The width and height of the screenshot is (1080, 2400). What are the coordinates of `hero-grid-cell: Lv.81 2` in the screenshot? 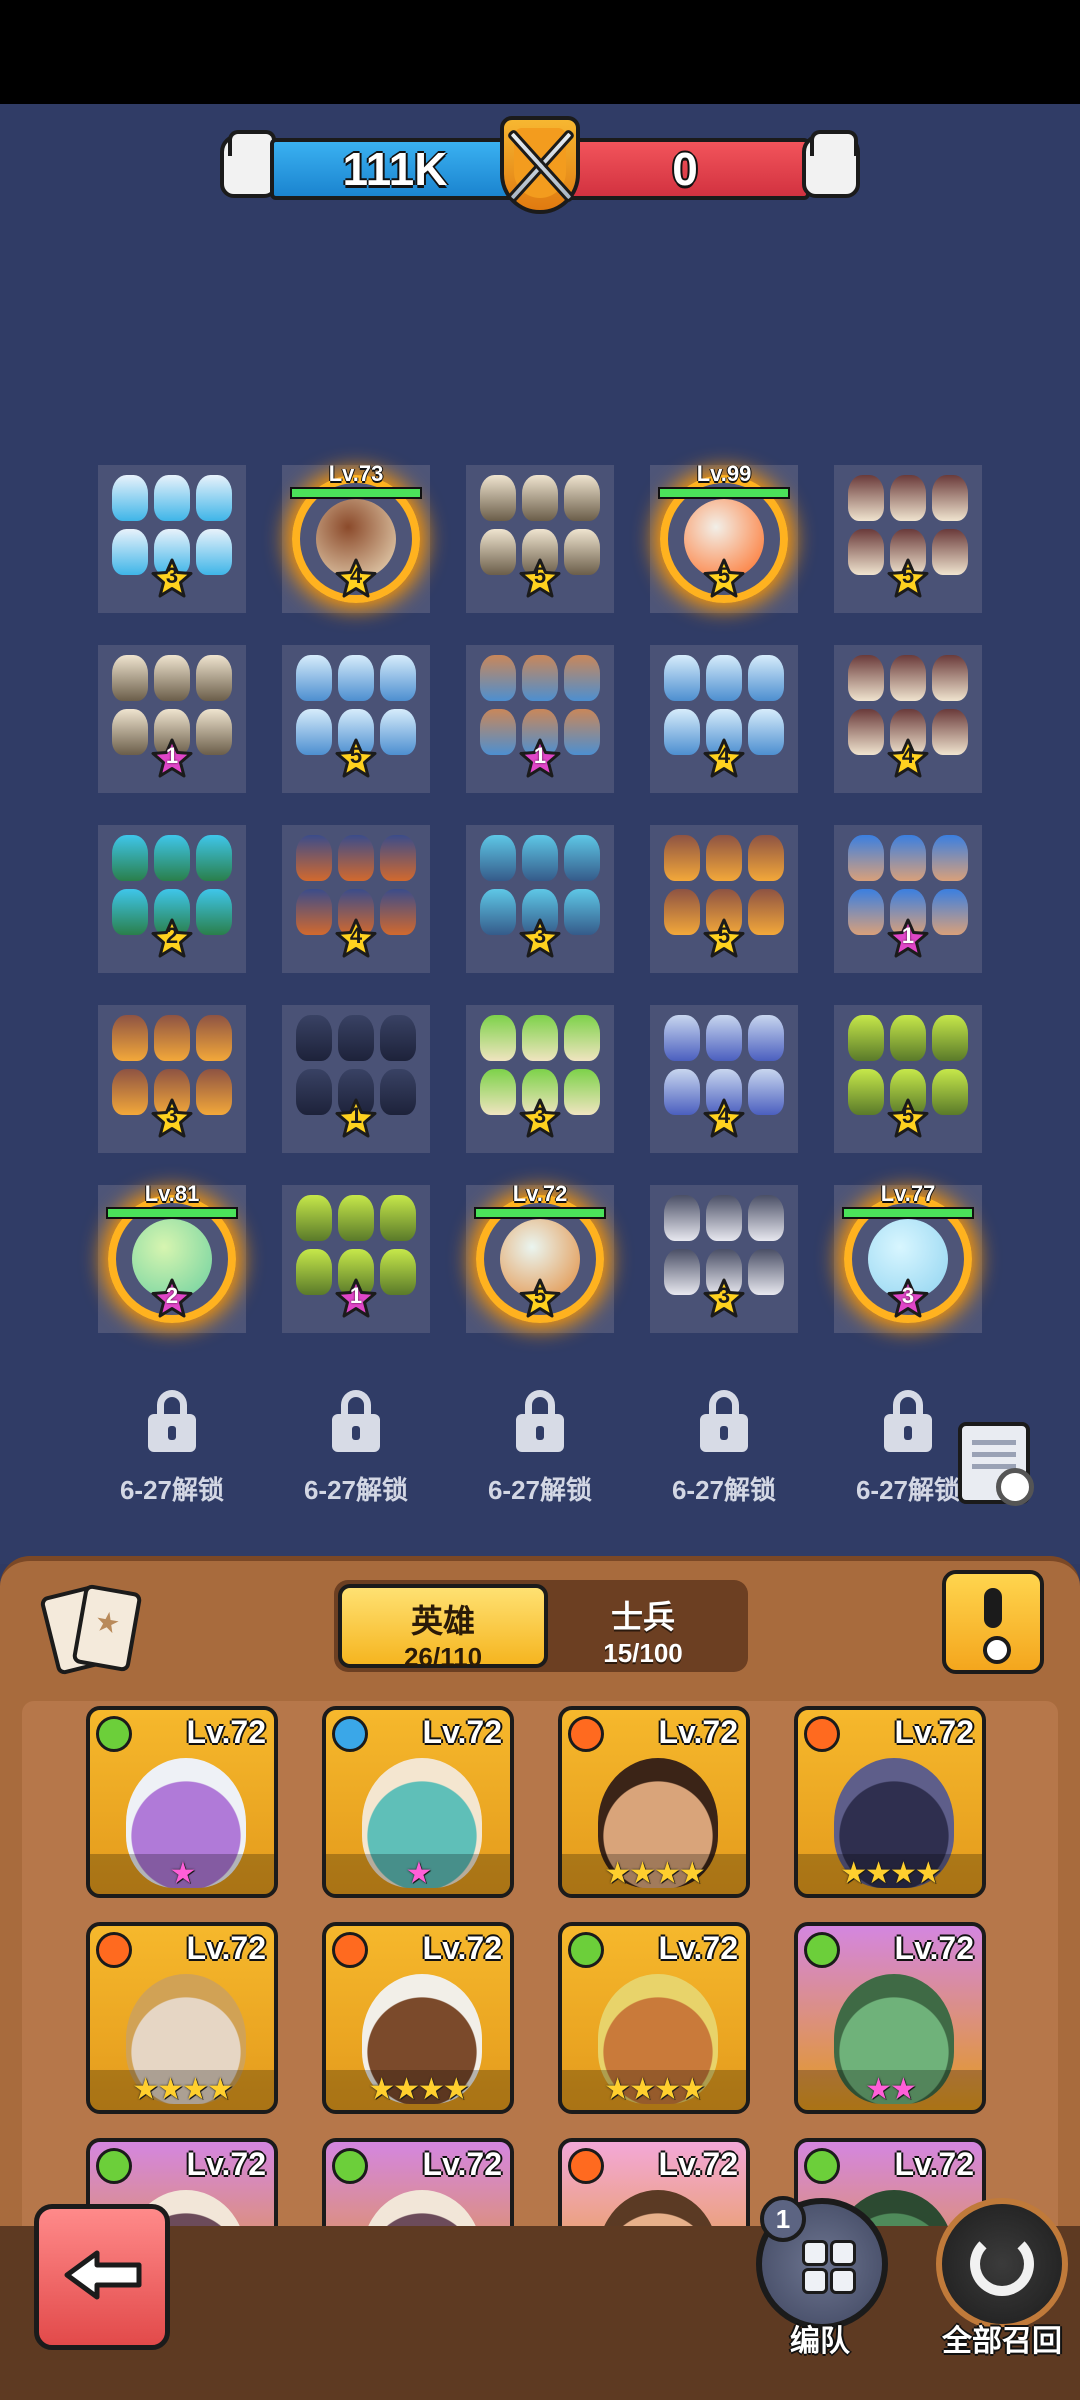 It's located at (172, 1257).